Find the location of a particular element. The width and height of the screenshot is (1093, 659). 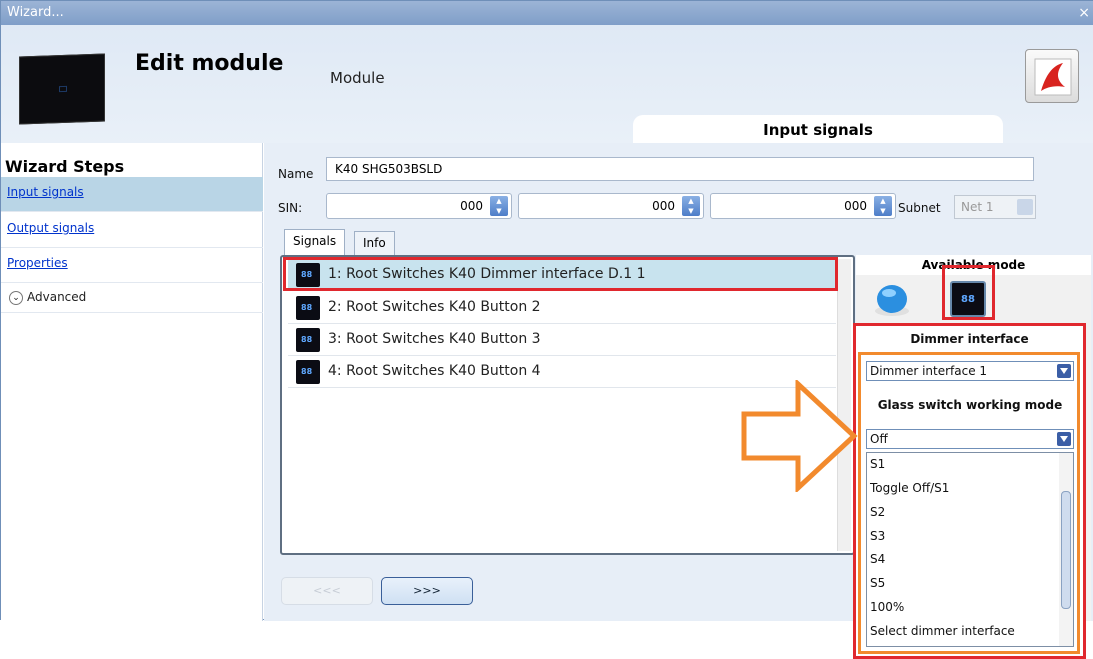

glass-switch-mode-title: Glass switch working mode is located at coordinates (970, 405).